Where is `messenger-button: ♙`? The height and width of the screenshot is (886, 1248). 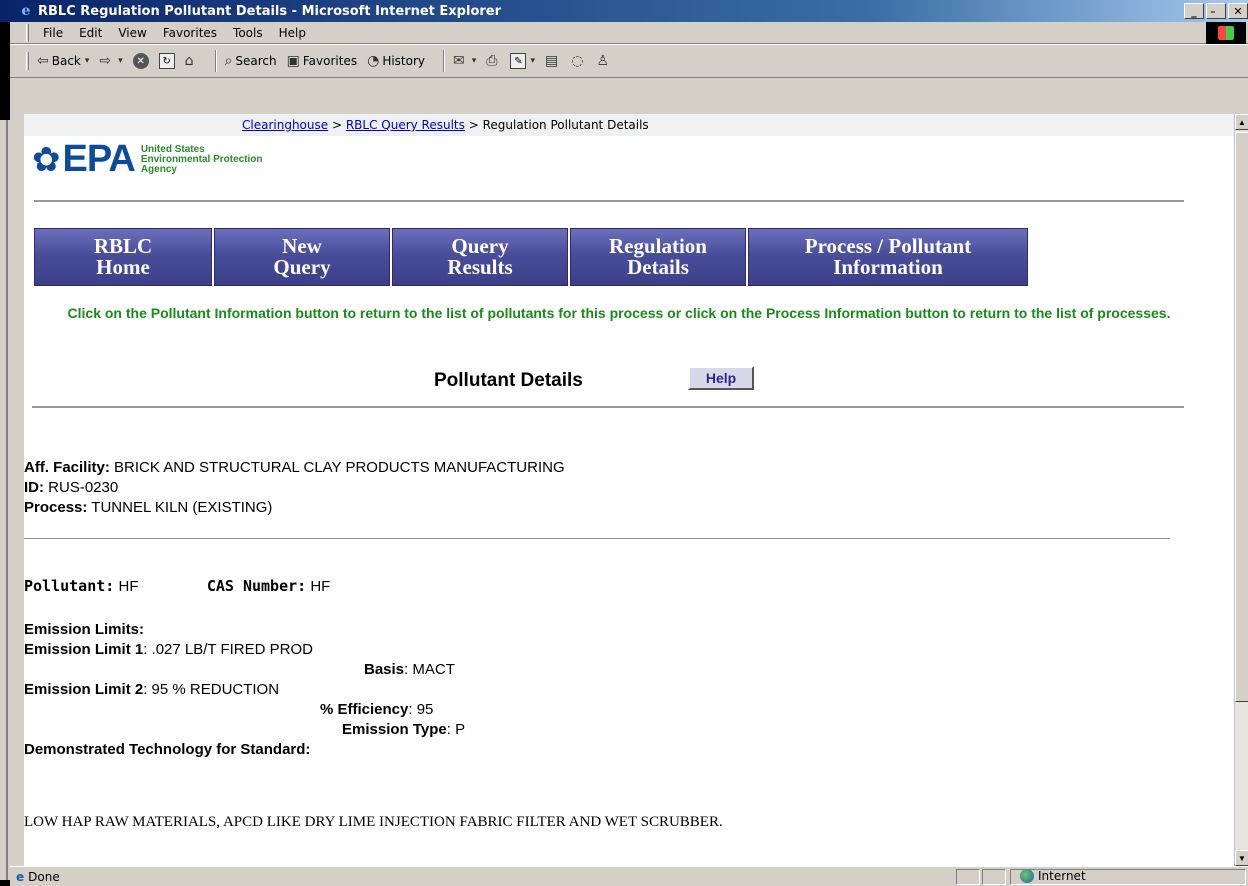 messenger-button: ♙ is located at coordinates (604, 61).